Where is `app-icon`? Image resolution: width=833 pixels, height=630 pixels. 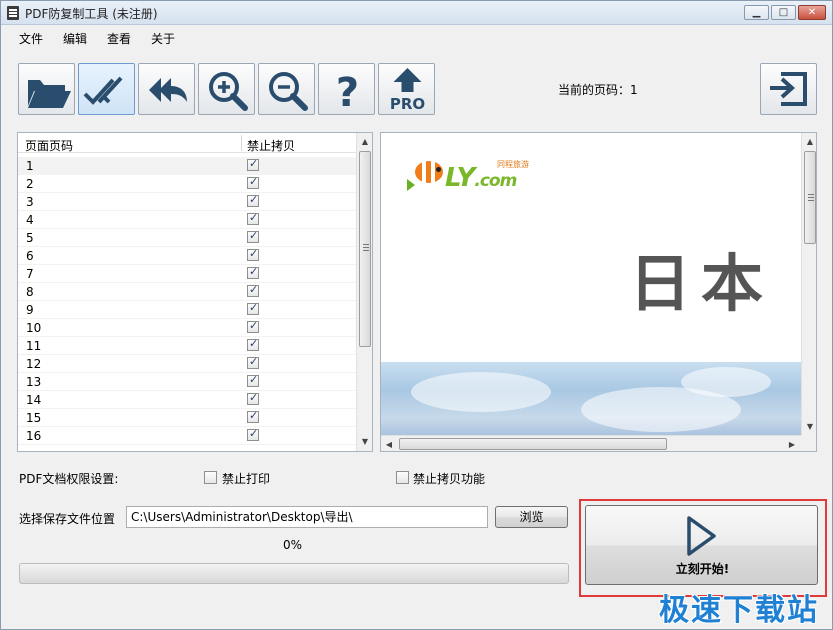 app-icon is located at coordinates (13, 13).